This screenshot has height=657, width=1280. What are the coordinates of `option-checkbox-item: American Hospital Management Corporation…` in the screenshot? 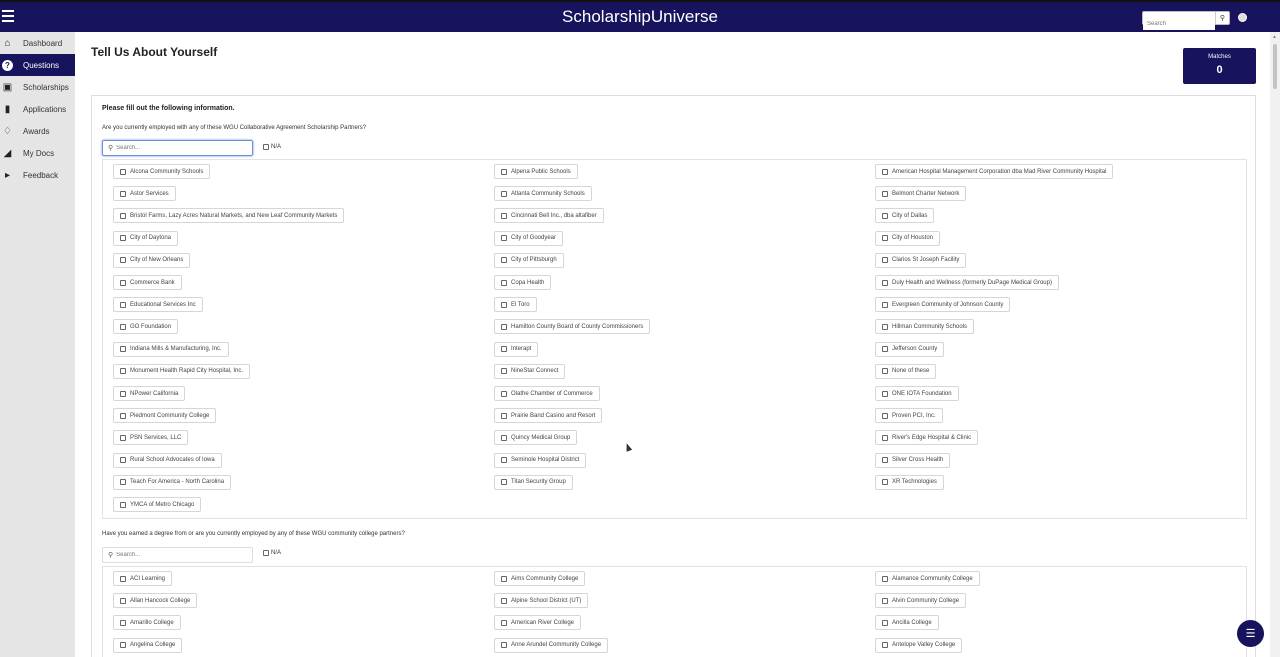 It's located at (994, 171).